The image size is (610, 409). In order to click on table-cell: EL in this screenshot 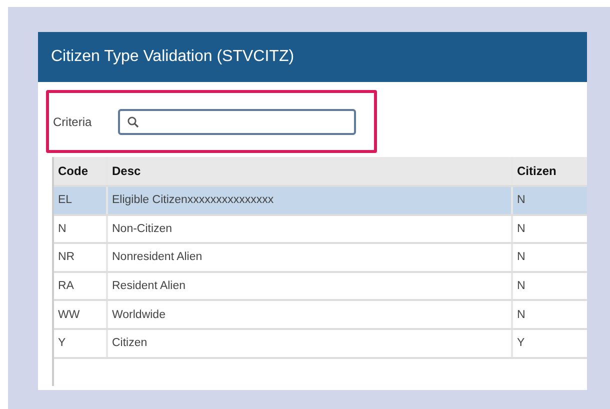, I will do `click(81, 200)`.